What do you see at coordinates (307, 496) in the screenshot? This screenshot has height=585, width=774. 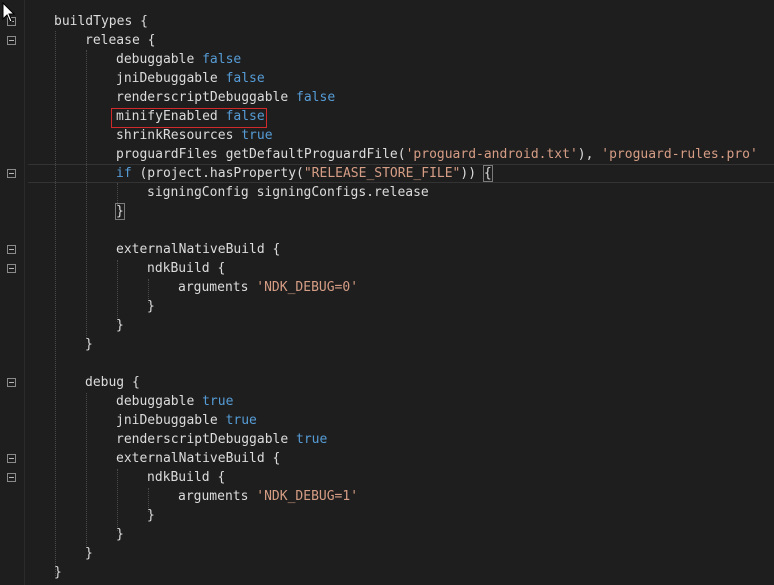 I see `string-literal: 'NDK_DEBUG=1'` at bounding box center [307, 496].